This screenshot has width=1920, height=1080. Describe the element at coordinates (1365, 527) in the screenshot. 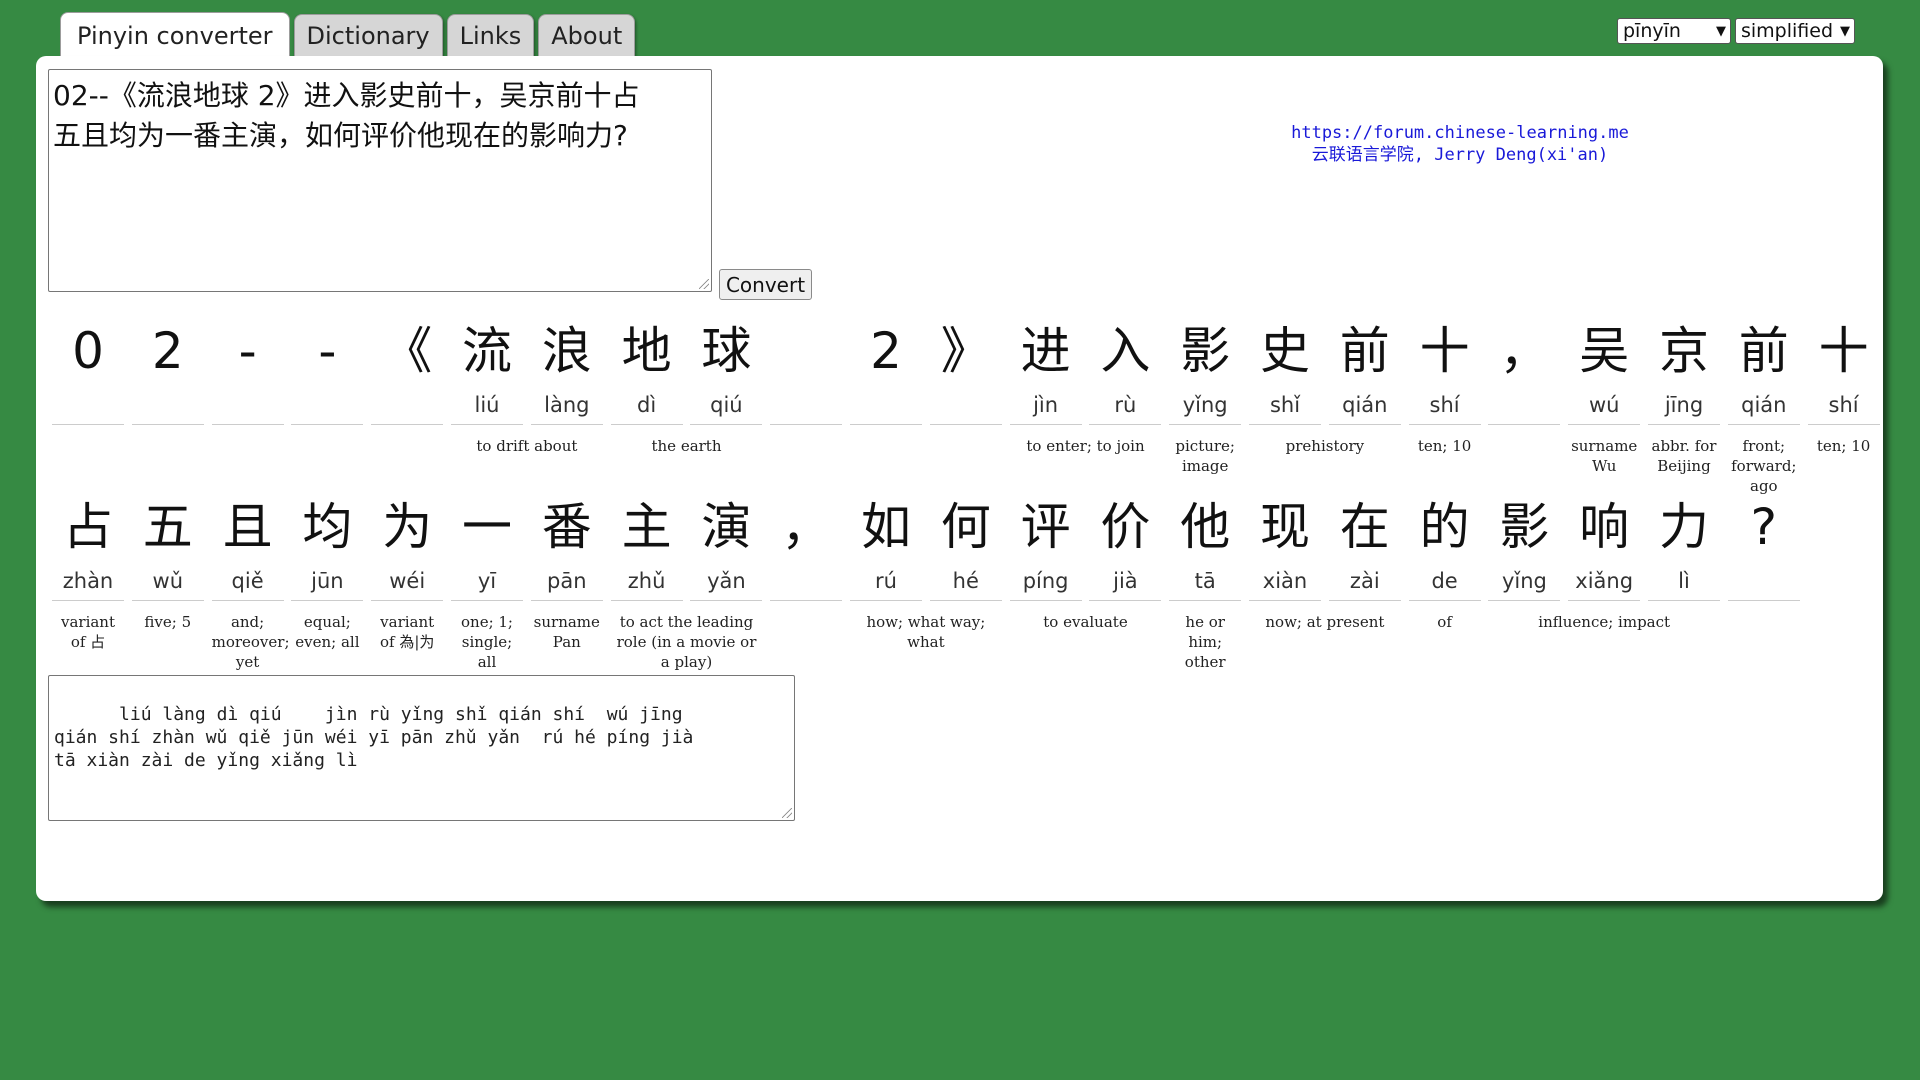

I see `hanzi-char: 在` at that location.